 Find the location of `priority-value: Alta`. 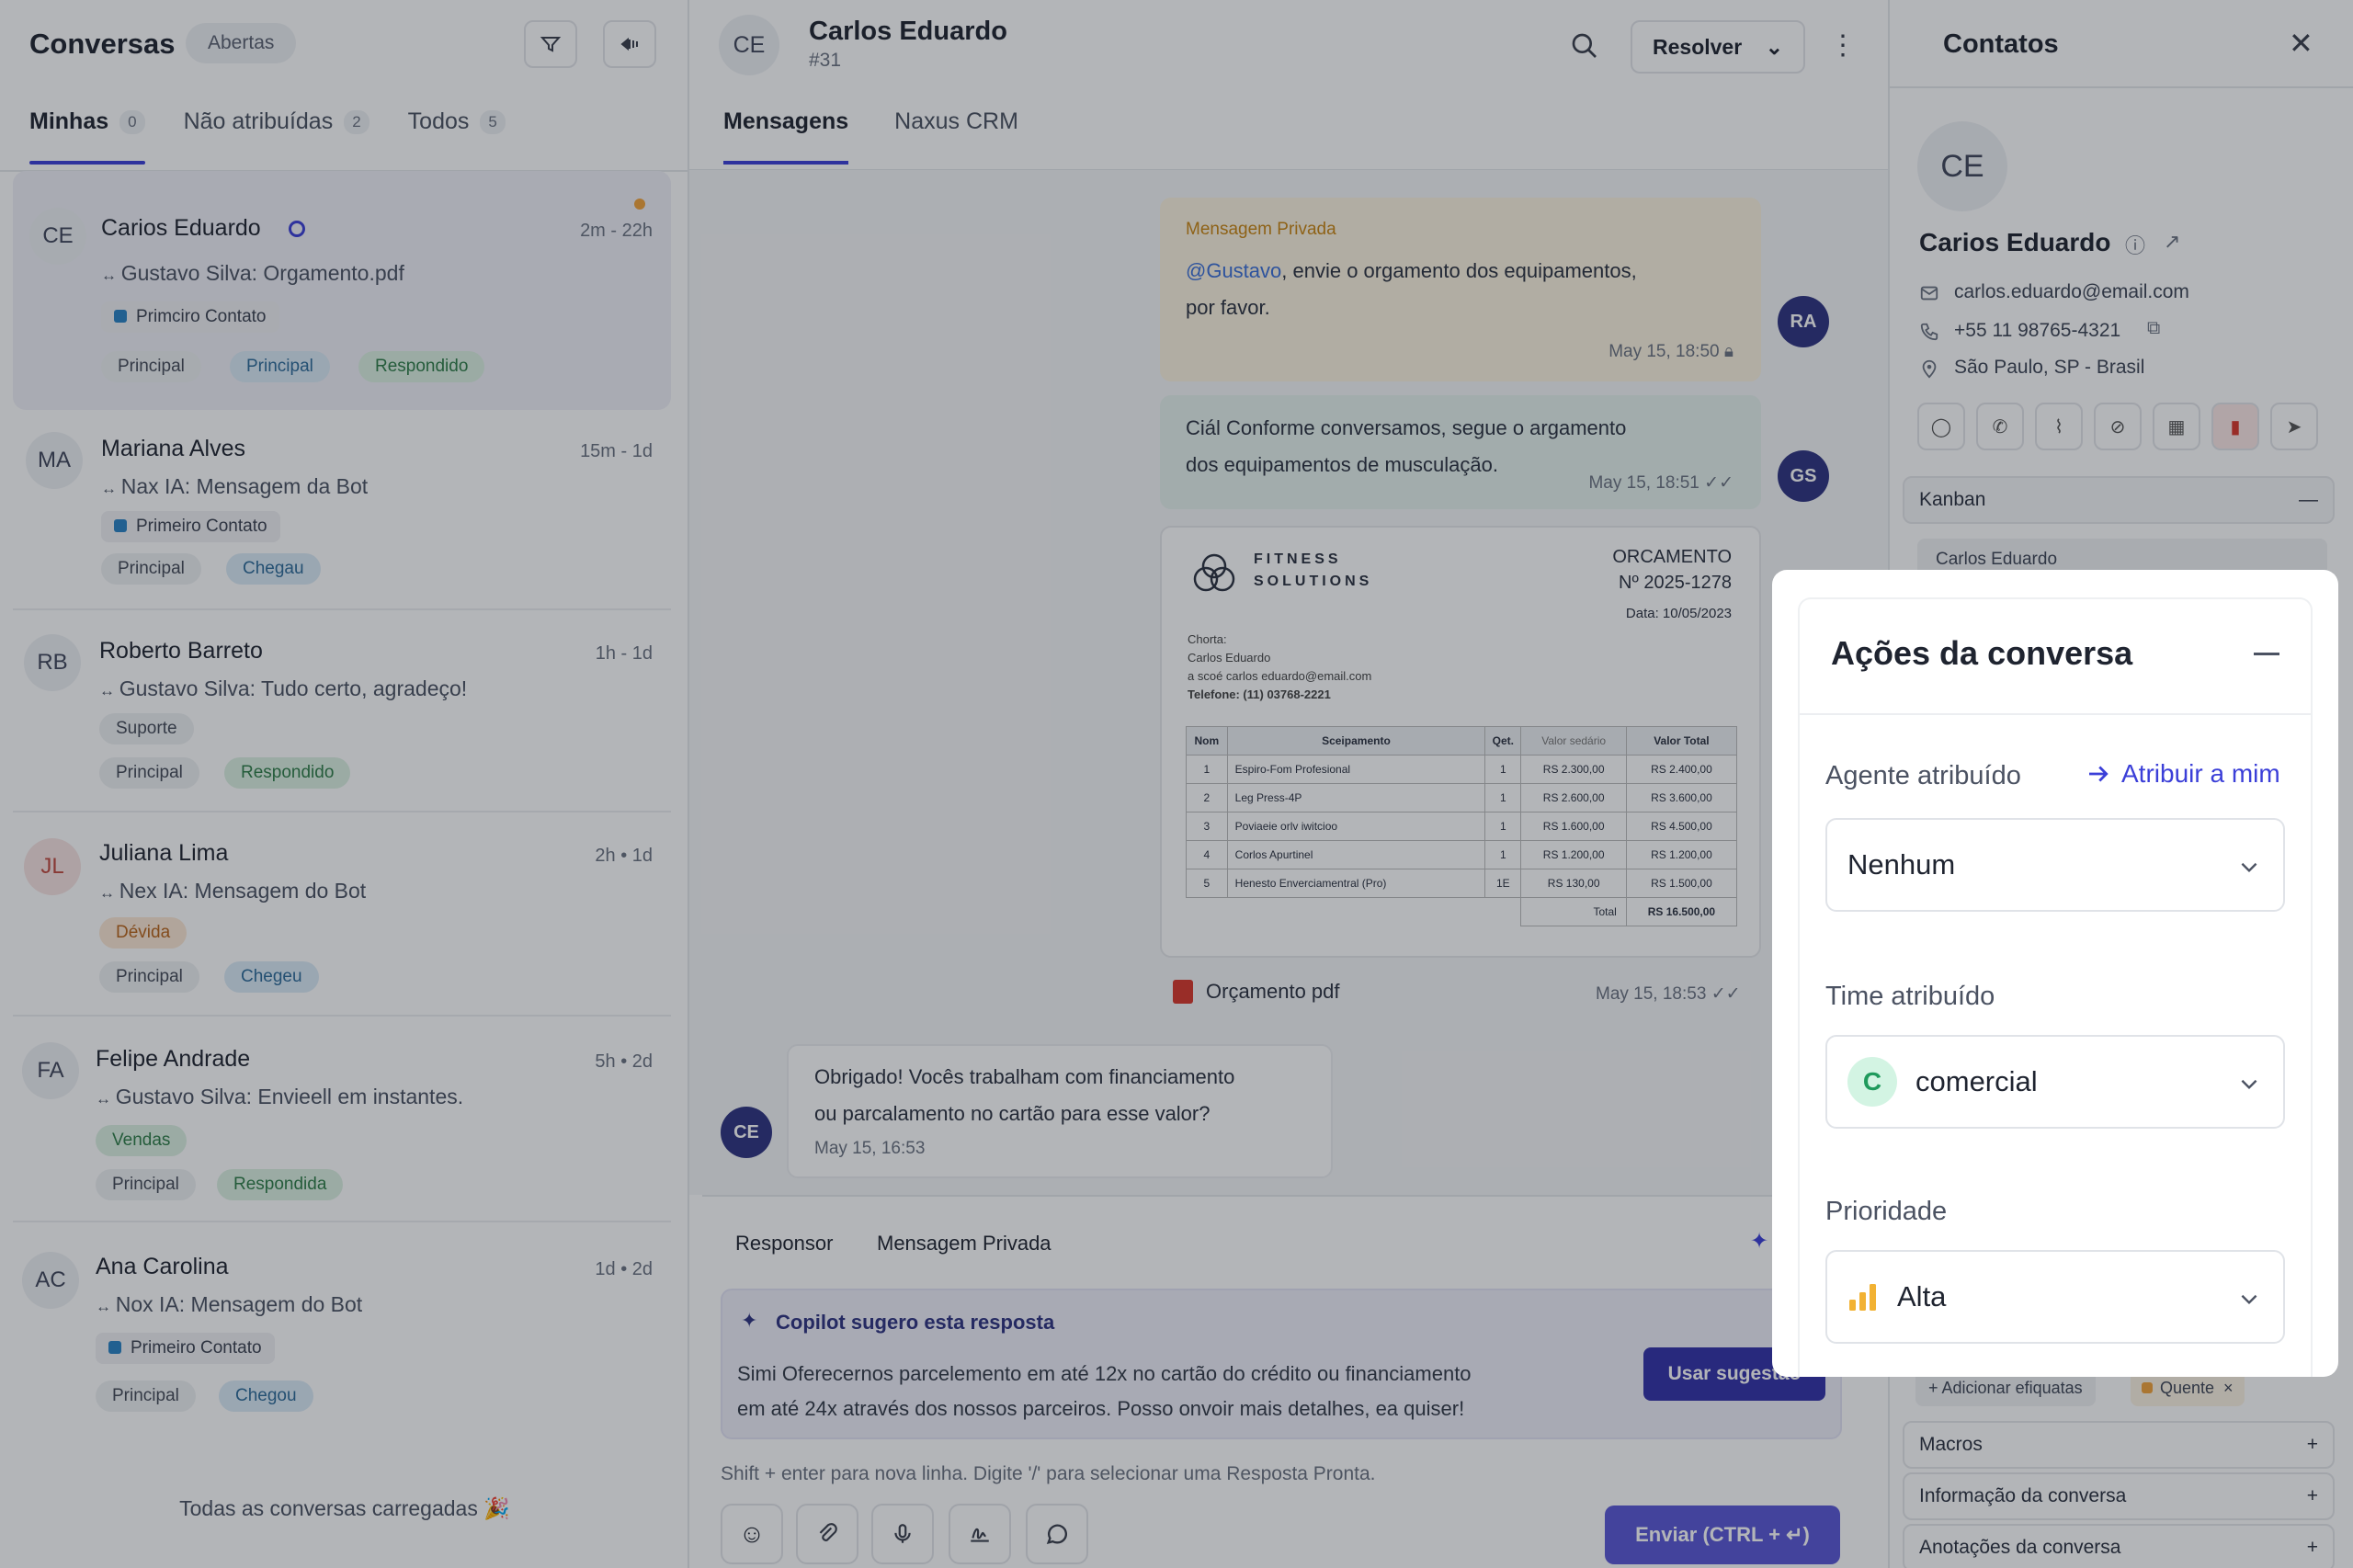

priority-value: Alta is located at coordinates (1922, 1296).